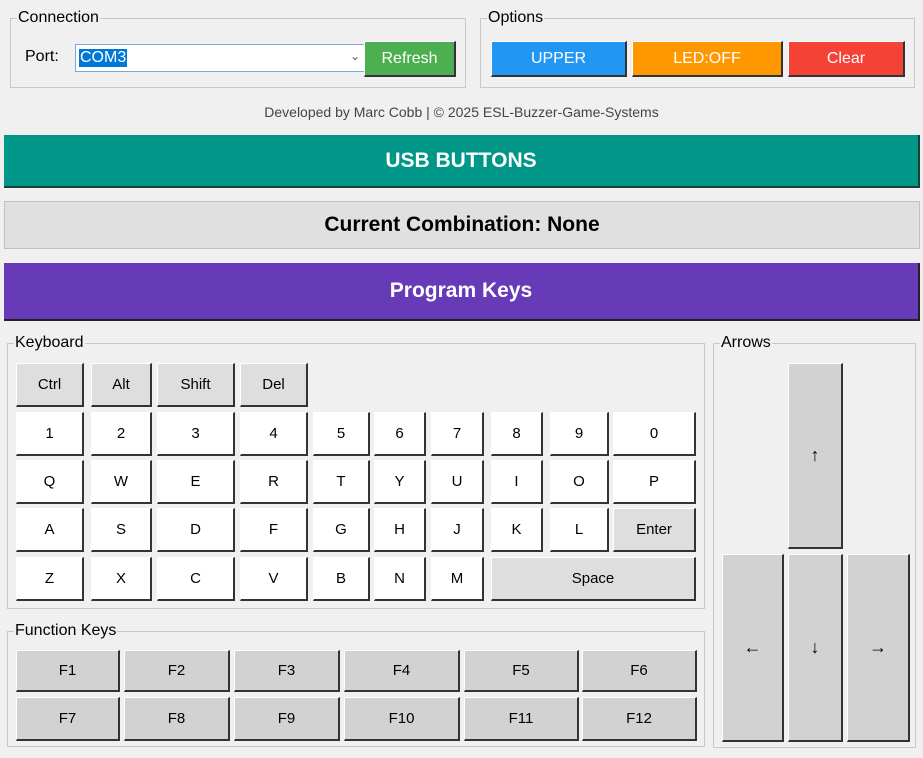 This screenshot has width=923, height=758. Describe the element at coordinates (462, 292) in the screenshot. I see `program-keys-button: Program Keys` at that location.